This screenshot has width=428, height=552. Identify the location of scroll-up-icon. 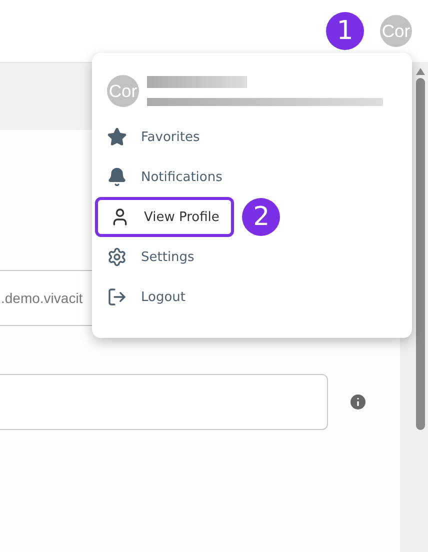
(420, 71).